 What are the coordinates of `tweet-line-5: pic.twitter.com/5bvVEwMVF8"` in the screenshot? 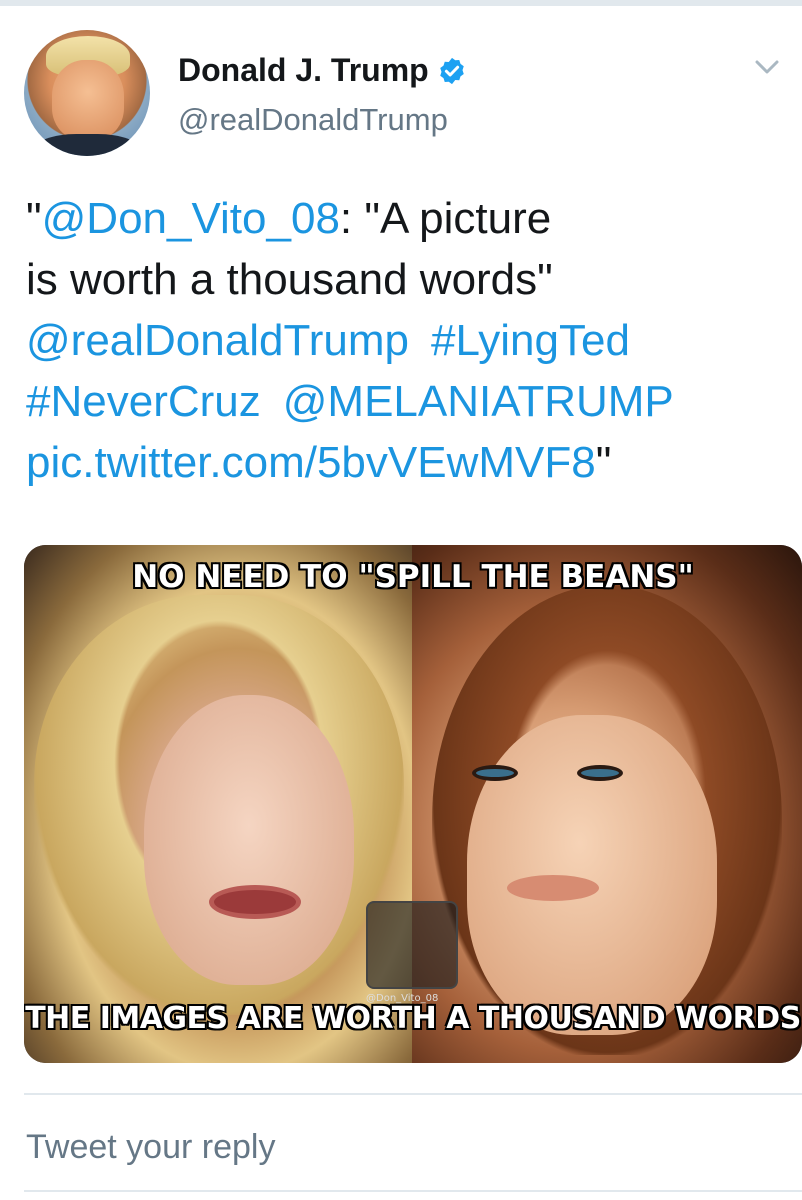 It's located at (406, 462).